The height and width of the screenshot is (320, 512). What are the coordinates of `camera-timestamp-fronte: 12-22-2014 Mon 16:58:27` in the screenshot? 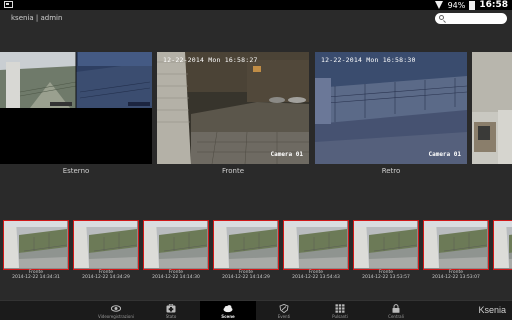 It's located at (210, 60).